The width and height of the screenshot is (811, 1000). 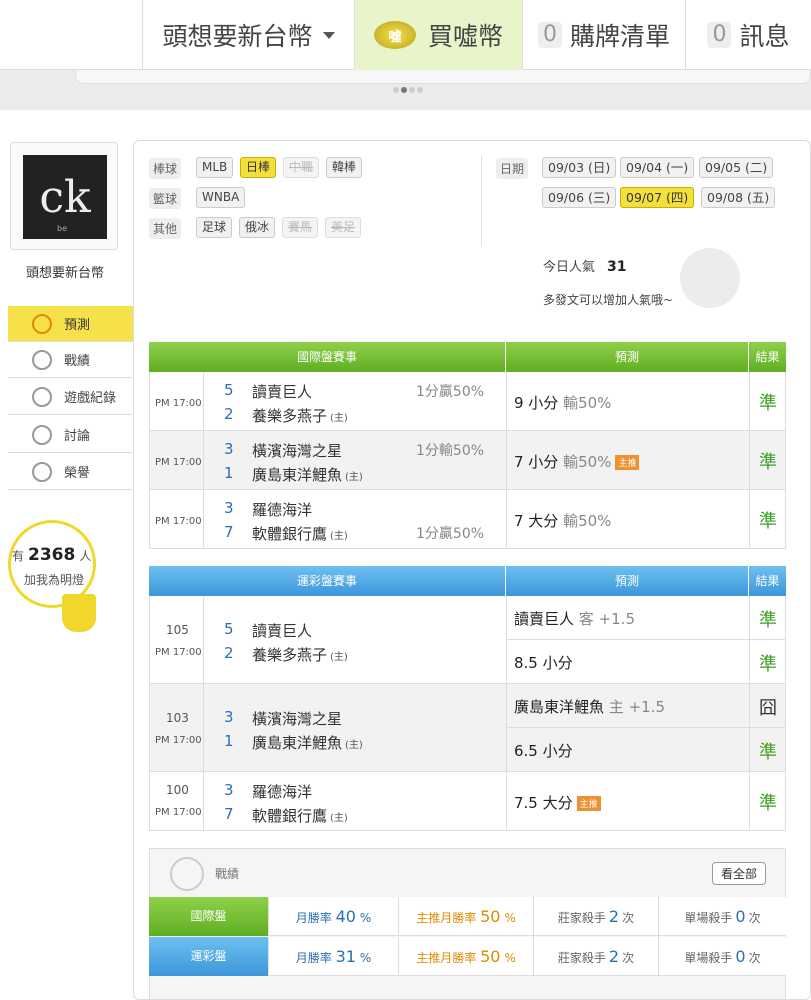 What do you see at coordinates (42, 396) in the screenshot?
I see `circle-icon` at bounding box center [42, 396].